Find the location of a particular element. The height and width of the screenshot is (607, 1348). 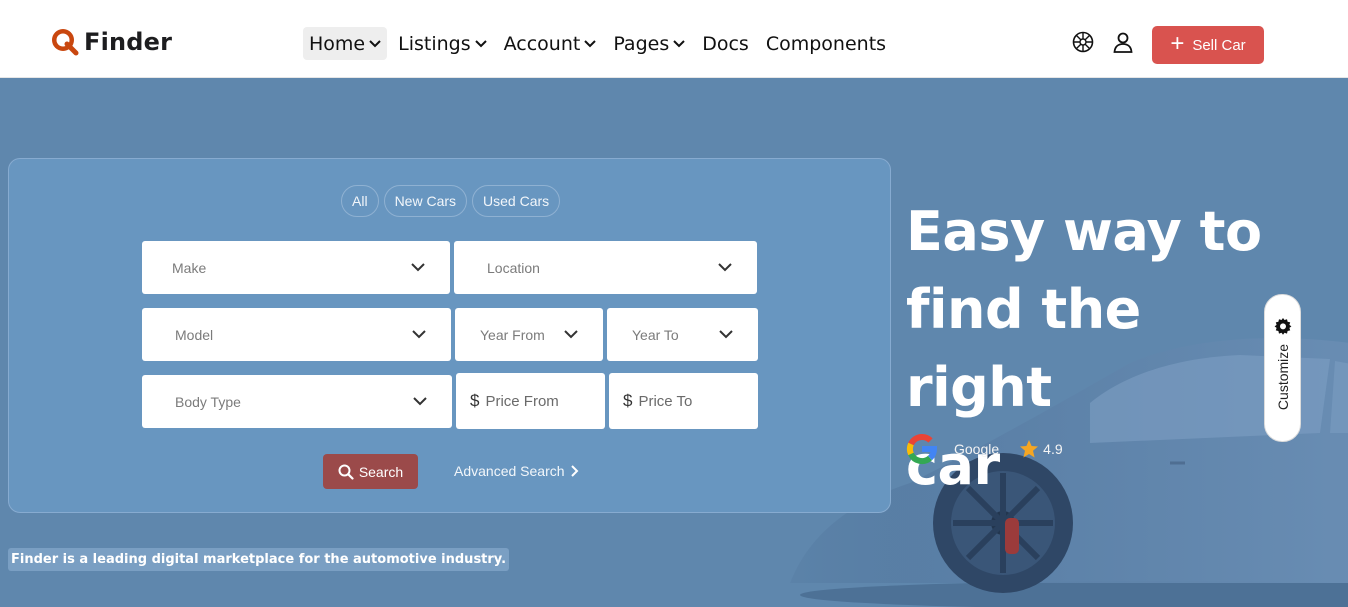

nav-listings: Listings is located at coordinates (442, 43).